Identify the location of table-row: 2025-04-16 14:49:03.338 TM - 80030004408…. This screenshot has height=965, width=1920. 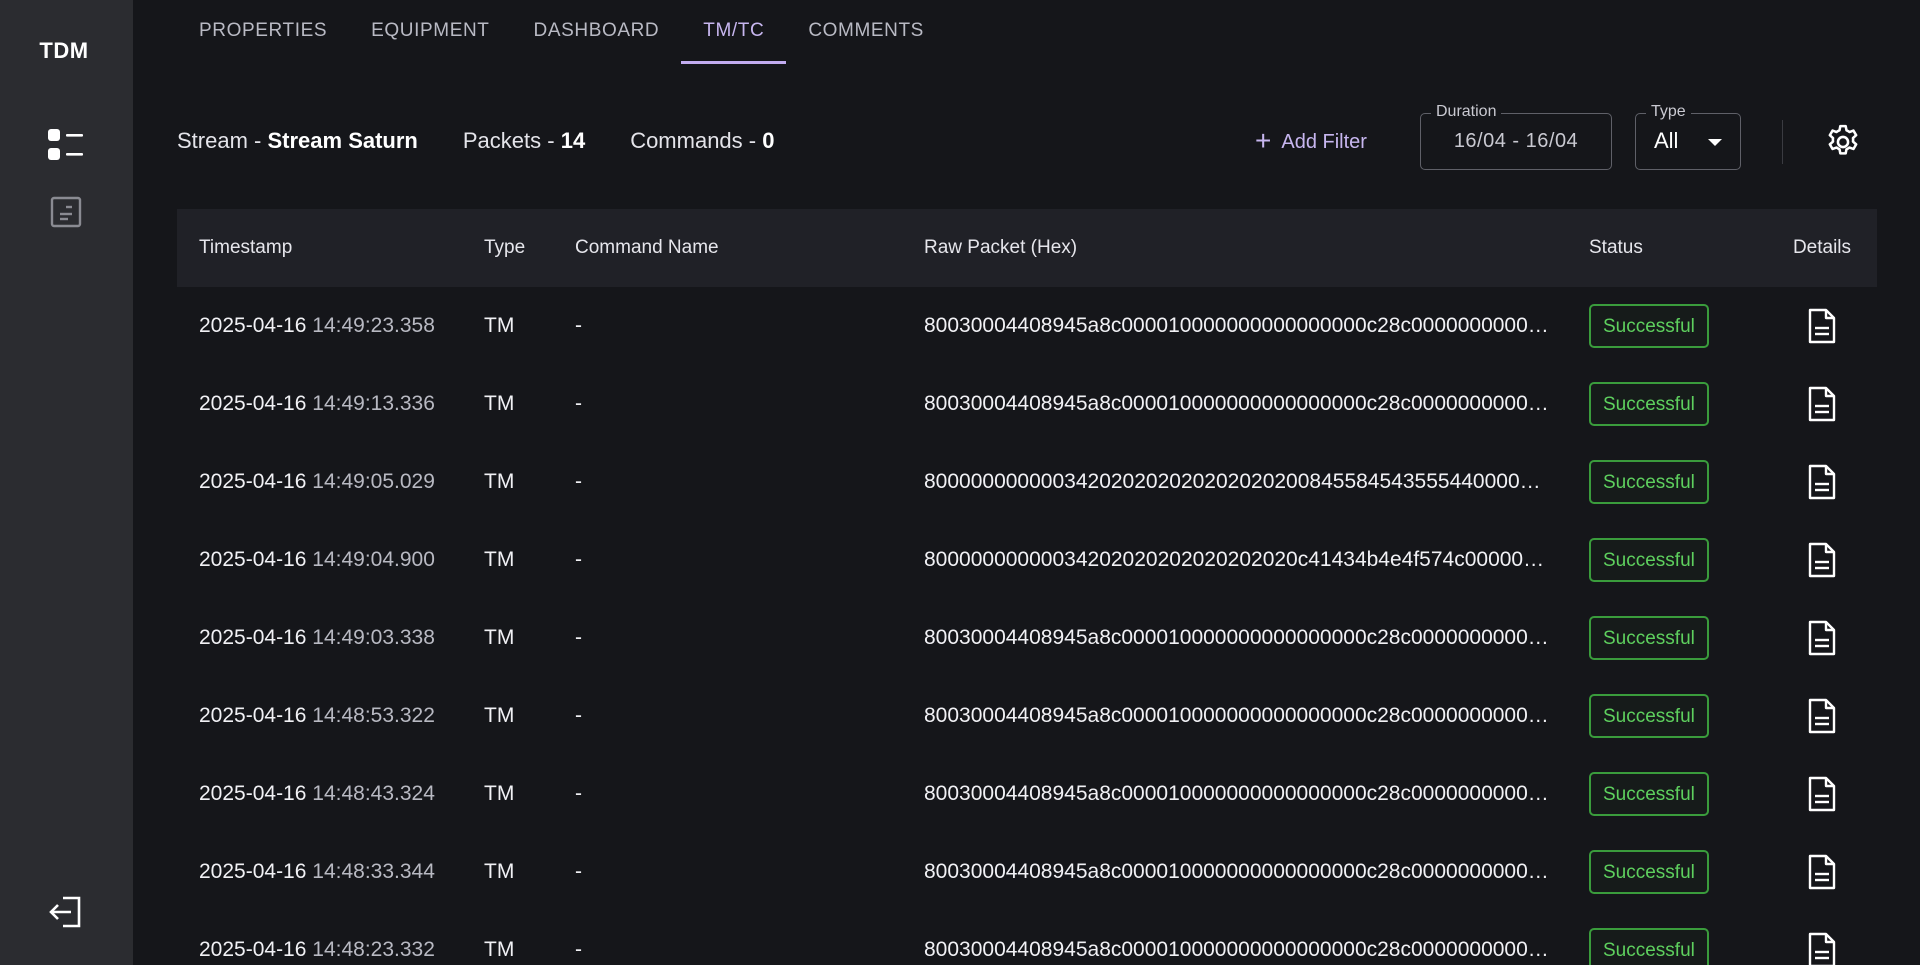
(1027, 638).